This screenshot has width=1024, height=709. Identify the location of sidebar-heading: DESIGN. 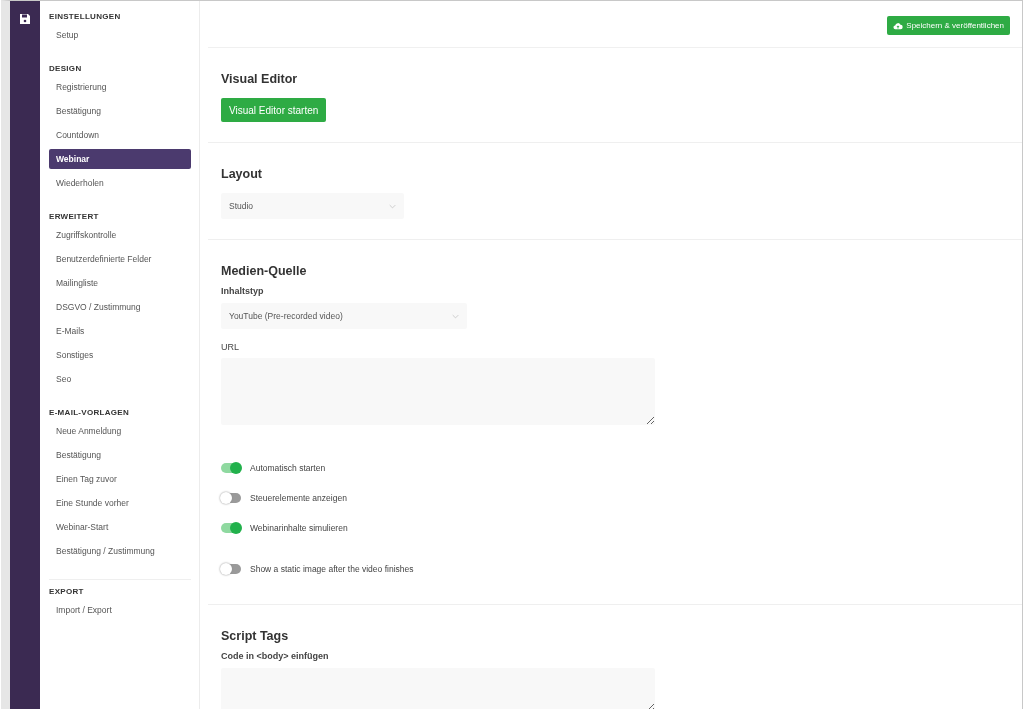
(66, 69).